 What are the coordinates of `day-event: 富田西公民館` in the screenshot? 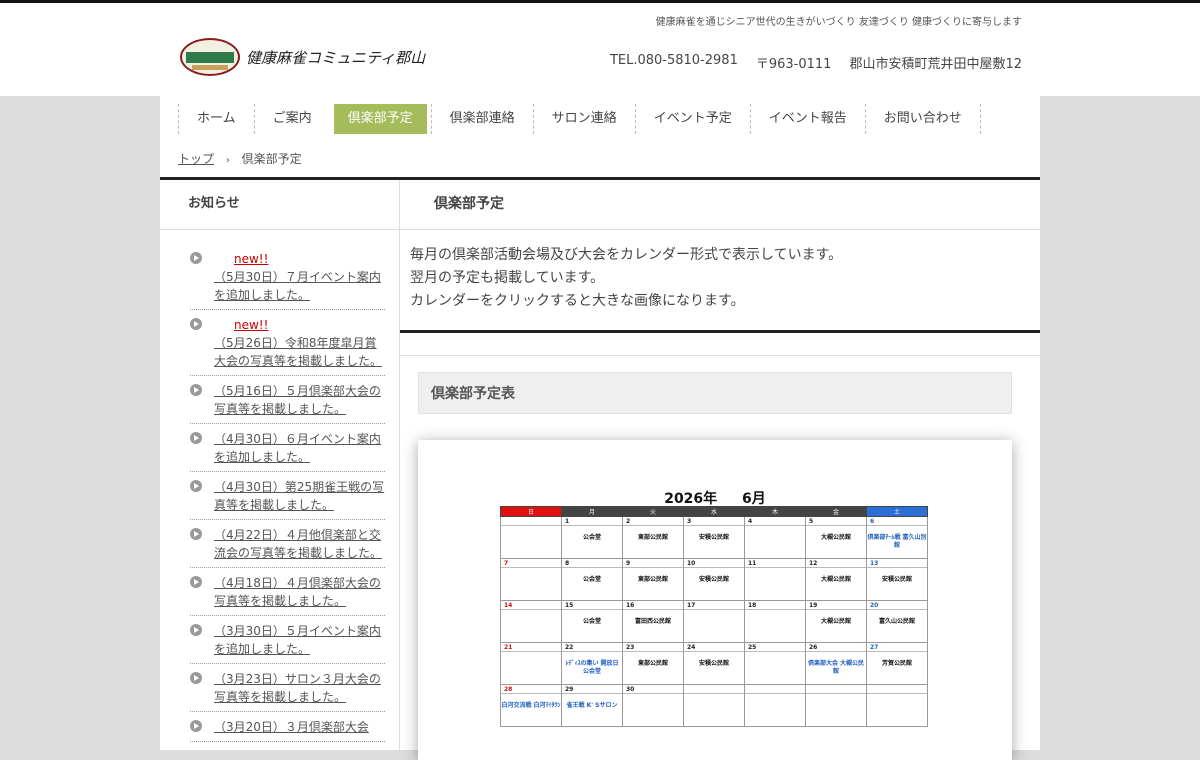 It's located at (652, 621).